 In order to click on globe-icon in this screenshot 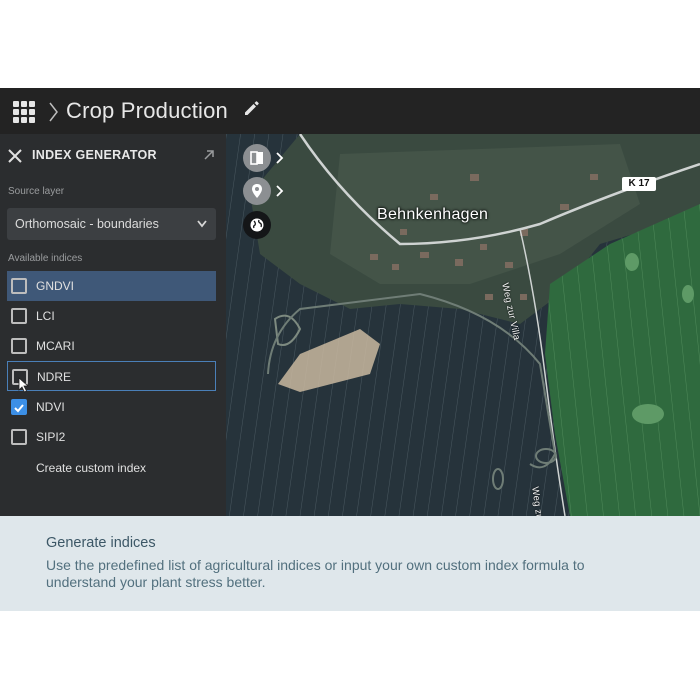, I will do `click(257, 225)`.